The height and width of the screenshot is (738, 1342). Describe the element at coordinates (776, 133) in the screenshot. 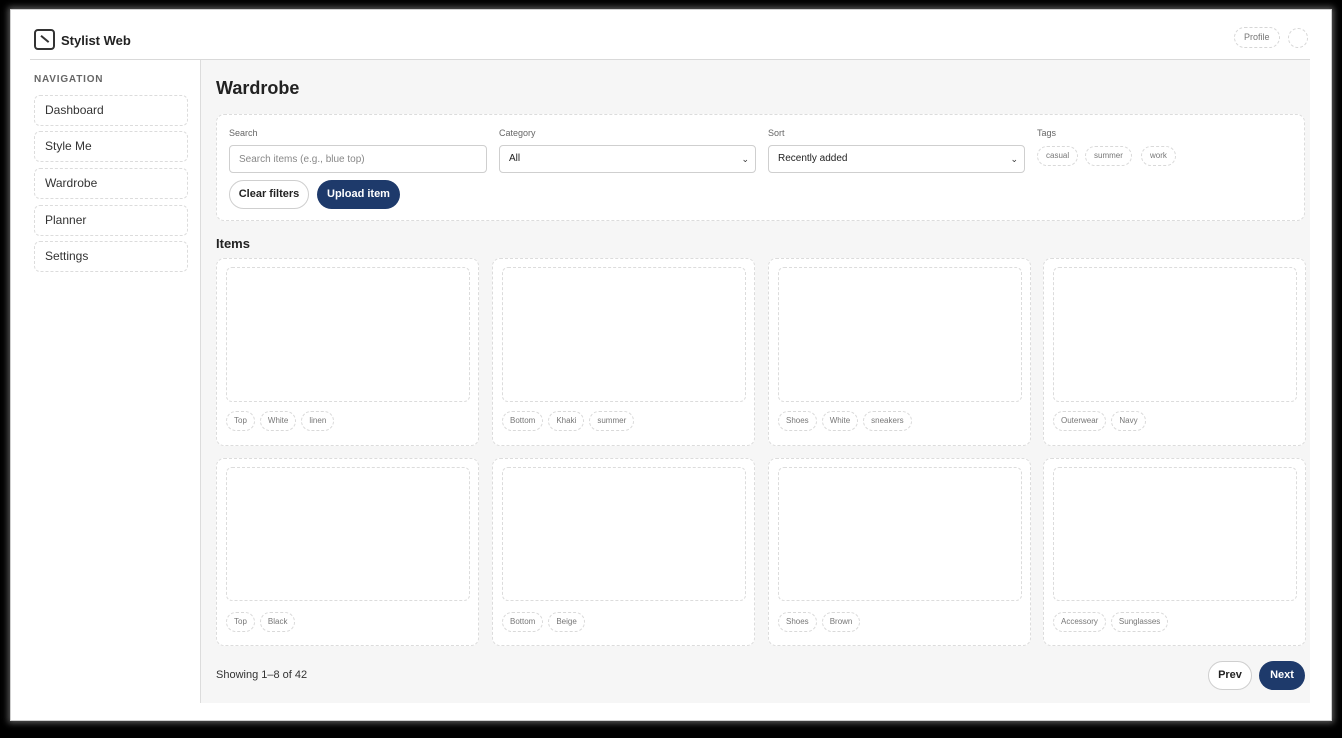

I see `sort-label: Sort` at that location.